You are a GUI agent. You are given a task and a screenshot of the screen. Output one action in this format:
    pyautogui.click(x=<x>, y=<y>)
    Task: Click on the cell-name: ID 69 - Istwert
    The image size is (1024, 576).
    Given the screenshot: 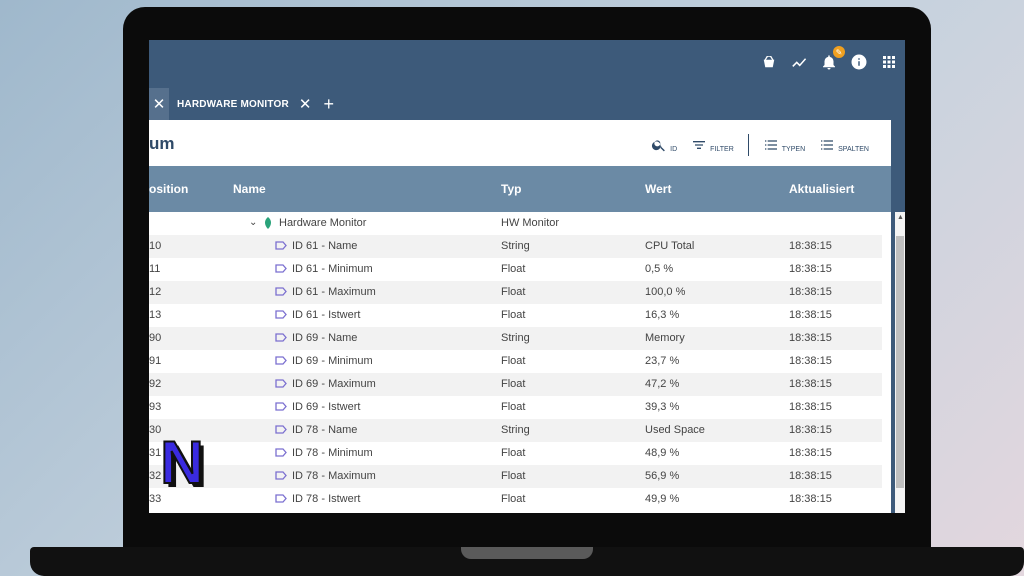 What is the action you would take?
    pyautogui.click(x=326, y=407)
    